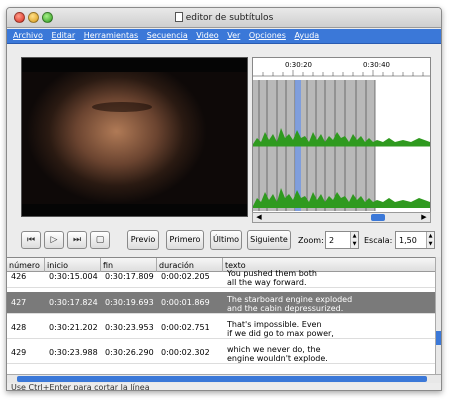 This screenshot has height=400, width=450. Describe the element at coordinates (25, 34) in the screenshot. I see `menu-archivo: Archivo` at that location.